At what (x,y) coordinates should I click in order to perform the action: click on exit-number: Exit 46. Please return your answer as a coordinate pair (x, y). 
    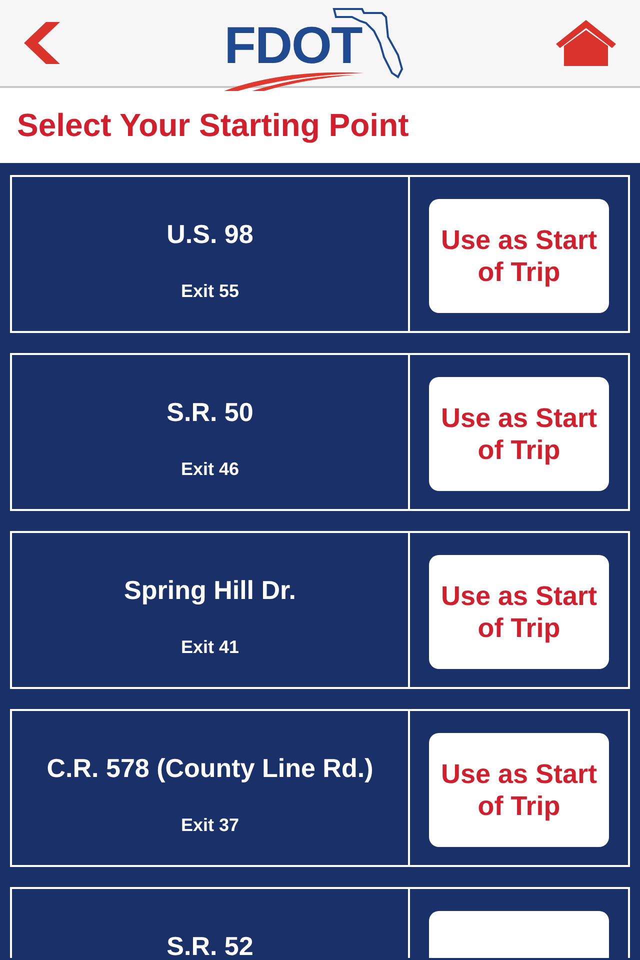
    Looking at the image, I should click on (210, 469).